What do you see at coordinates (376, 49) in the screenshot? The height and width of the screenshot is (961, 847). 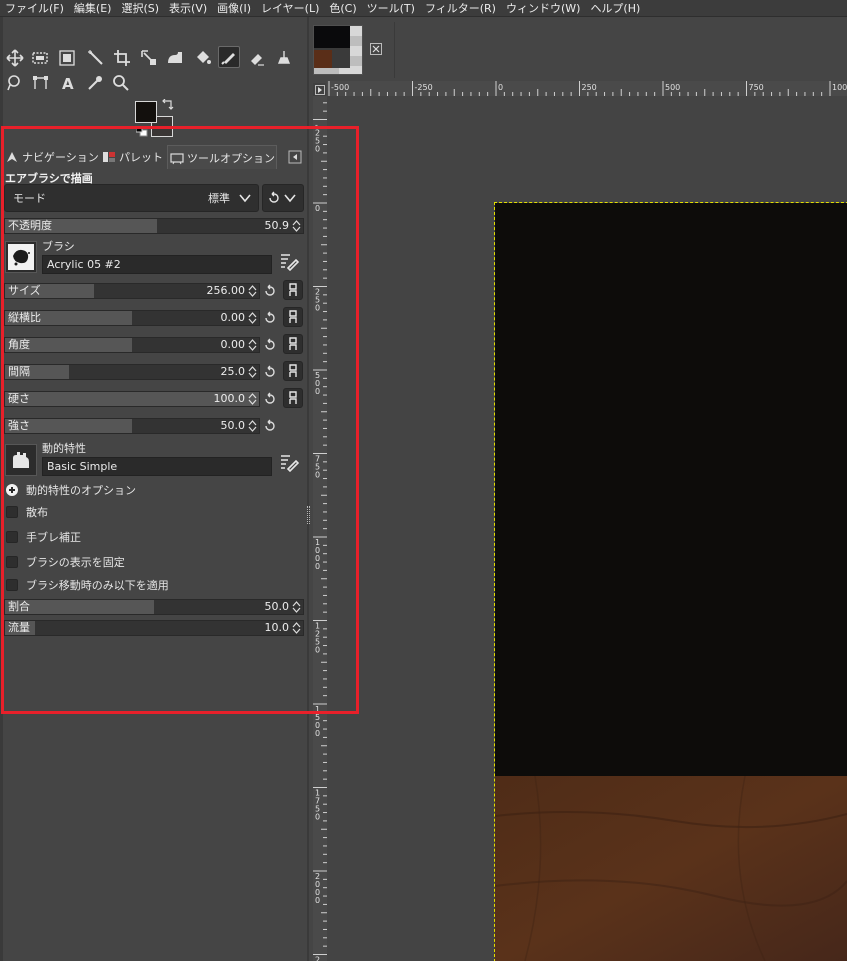 I see `close-icon` at bounding box center [376, 49].